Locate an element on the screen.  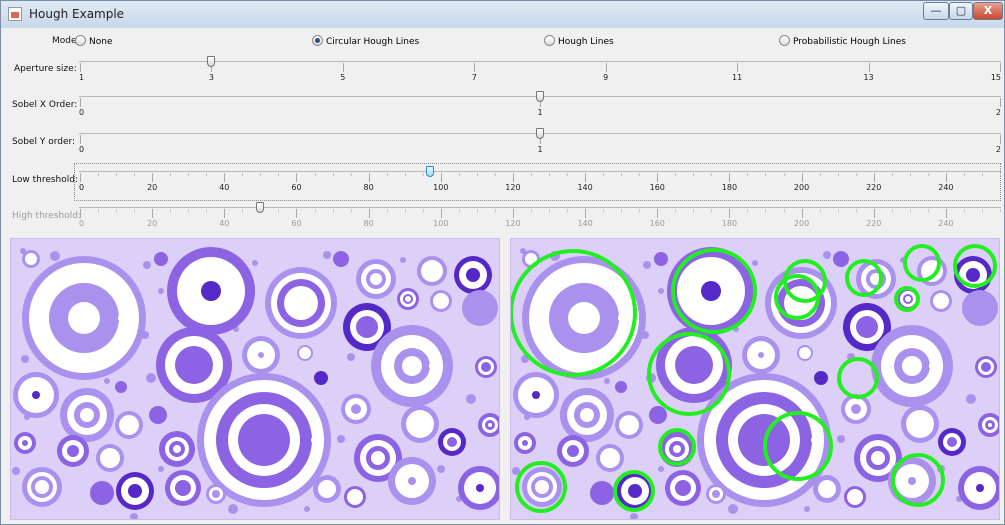
sobel-y-order-slider: 0 1 2 is located at coordinates (540, 142).